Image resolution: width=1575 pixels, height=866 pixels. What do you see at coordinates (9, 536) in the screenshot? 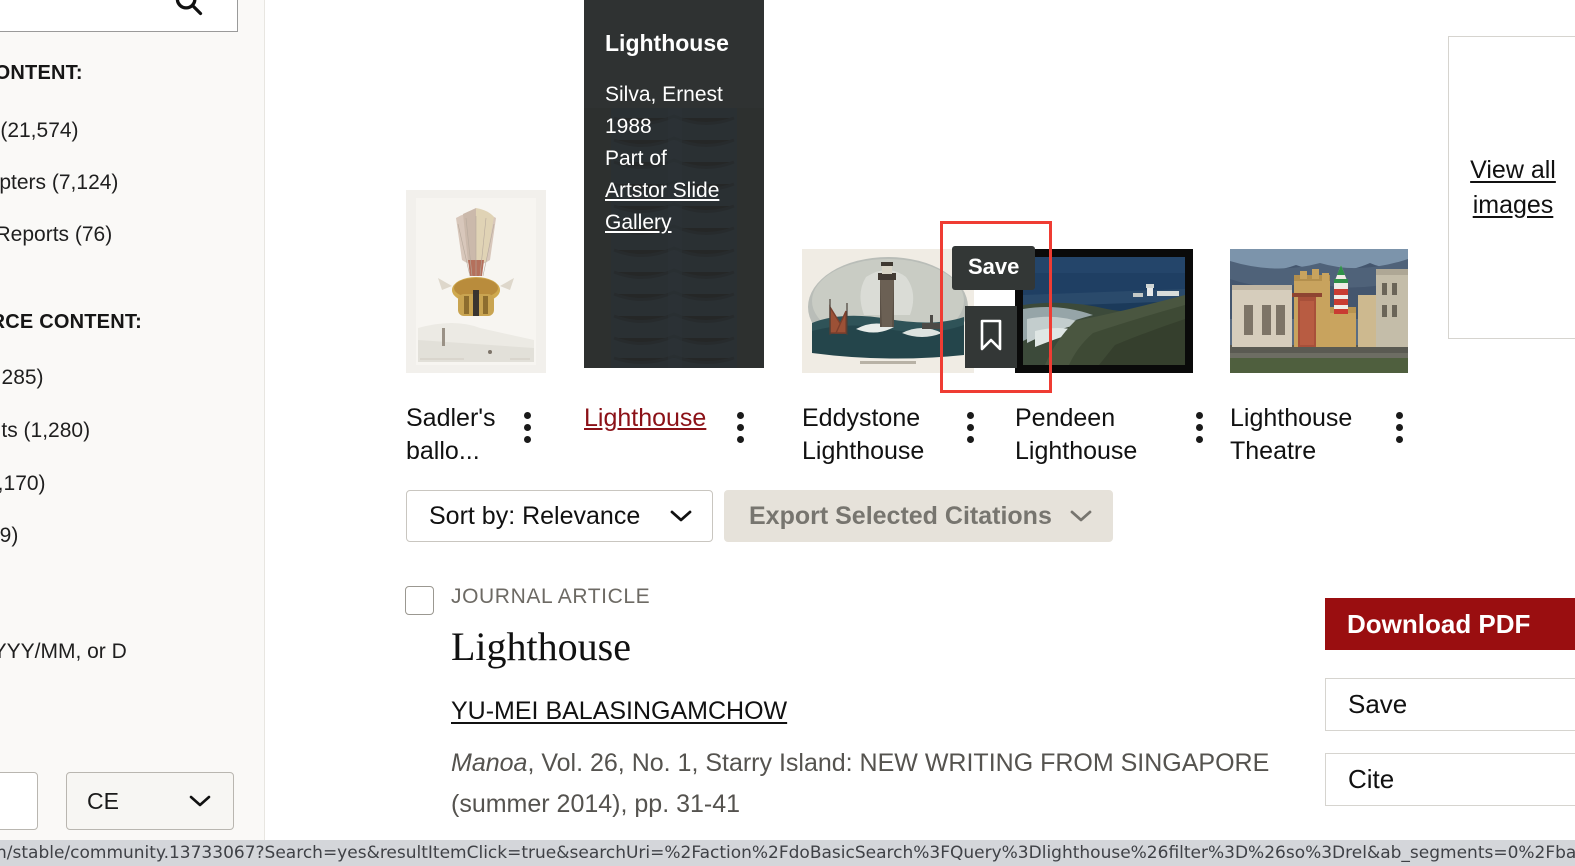
I see `facet-item-source-4: 19)` at bounding box center [9, 536].